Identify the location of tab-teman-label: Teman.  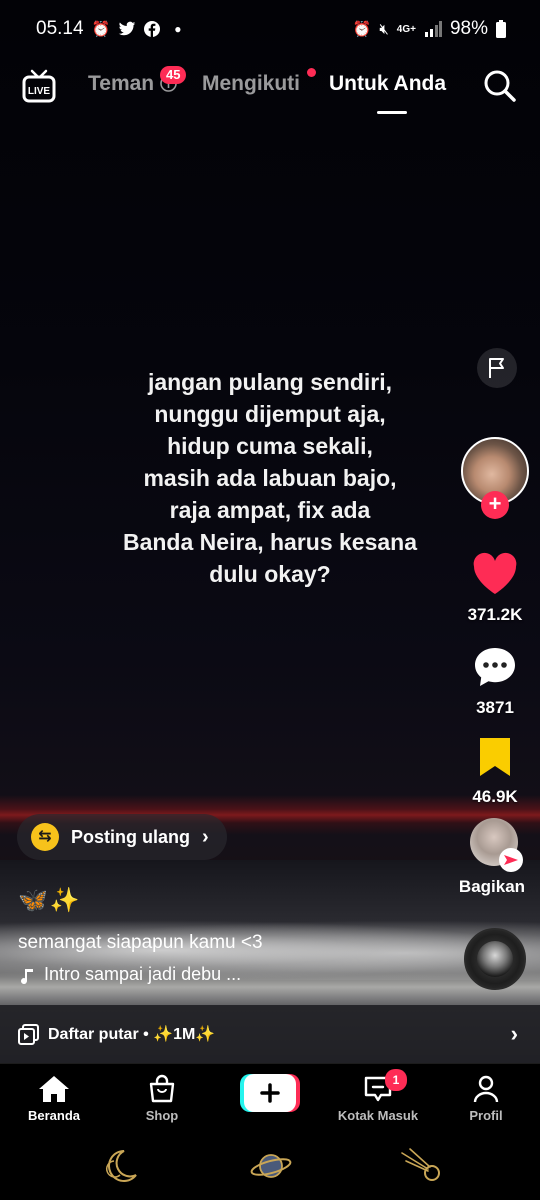
(121, 83).